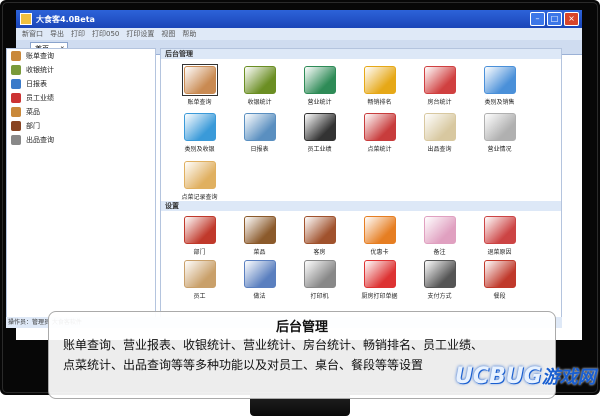 The height and width of the screenshot is (416, 600). Describe the element at coordinates (81, 140) in the screenshot. I see `sidebar-item: 出品查询` at that location.